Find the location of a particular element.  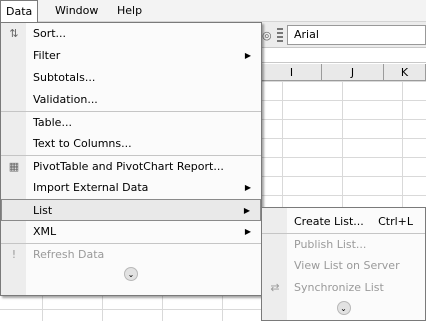

font-name-box: Arial is located at coordinates (356, 35).